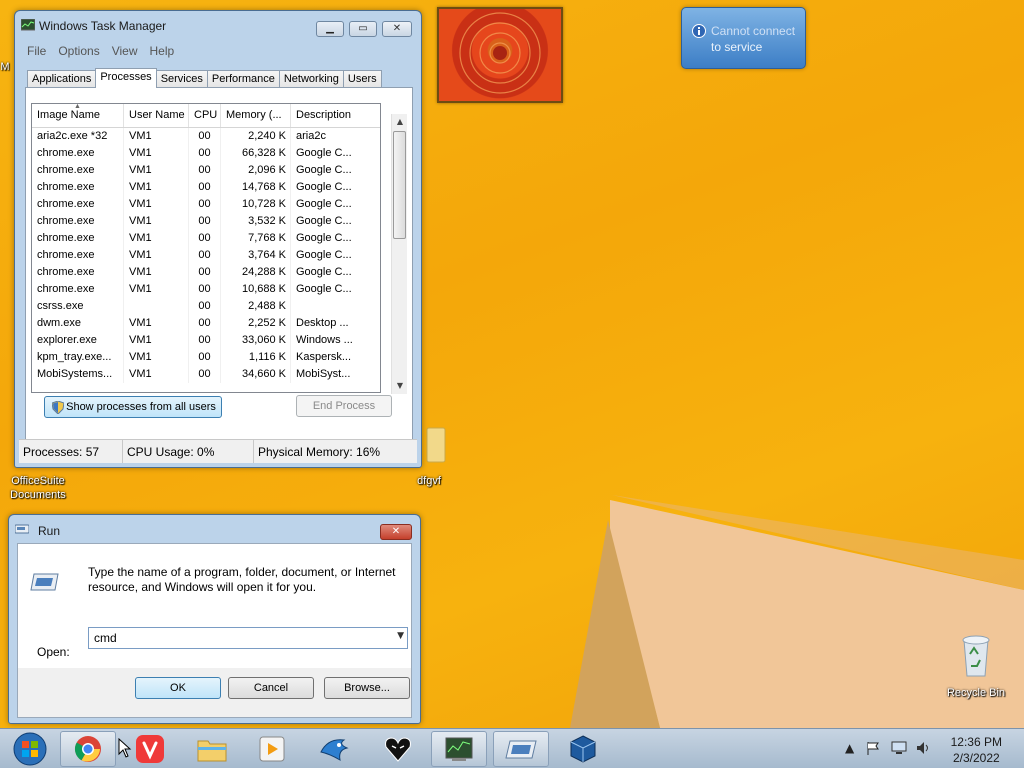  Describe the element at coordinates (399, 254) in the screenshot. I see `process-list-scrollbar: ▲ ▼` at that location.